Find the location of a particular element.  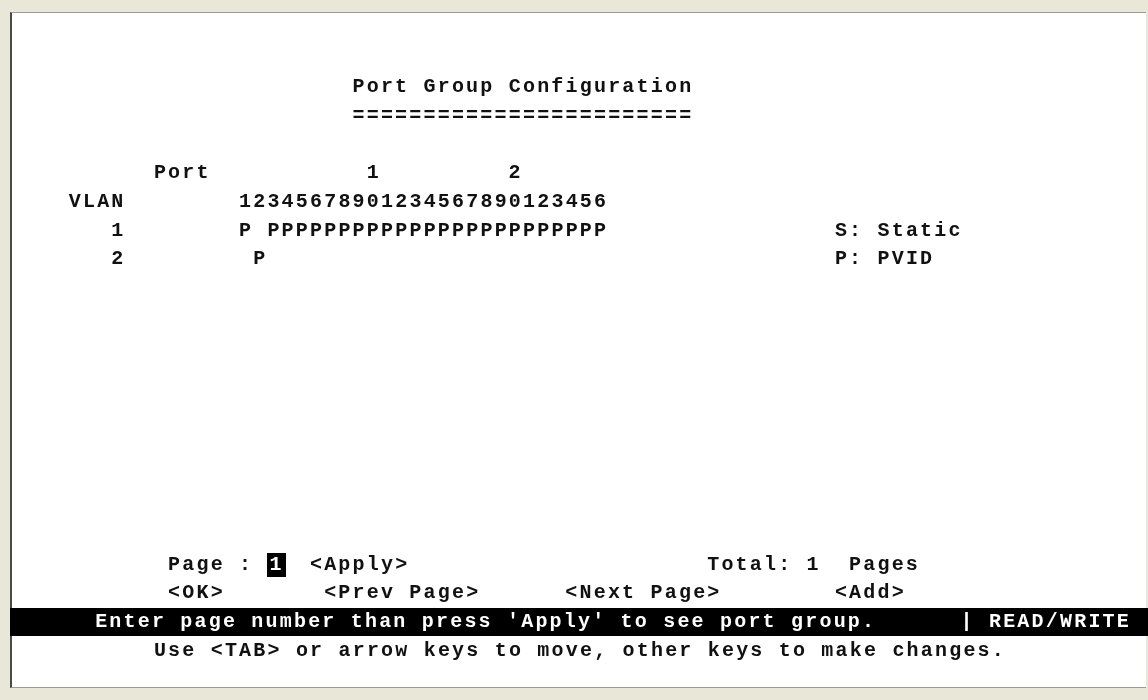

legend-text: S: Static is located at coordinates (898, 230).